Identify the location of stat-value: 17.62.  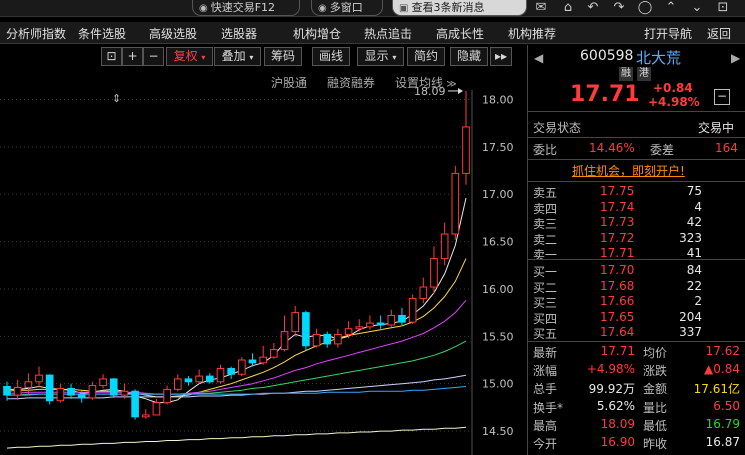
(722, 351).